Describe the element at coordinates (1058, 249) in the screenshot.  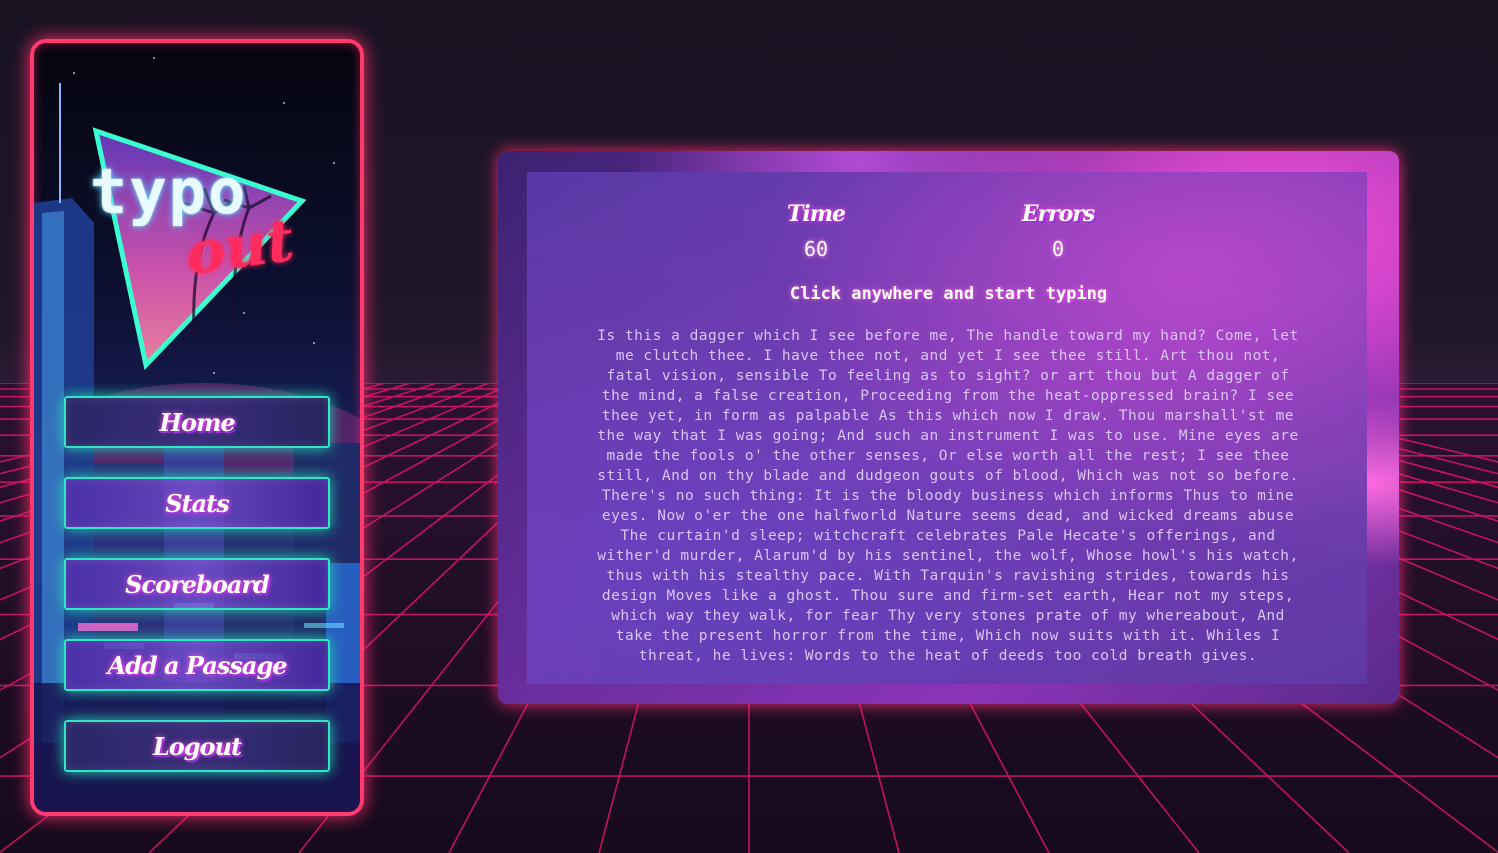
I see `errors-value: 0` at that location.